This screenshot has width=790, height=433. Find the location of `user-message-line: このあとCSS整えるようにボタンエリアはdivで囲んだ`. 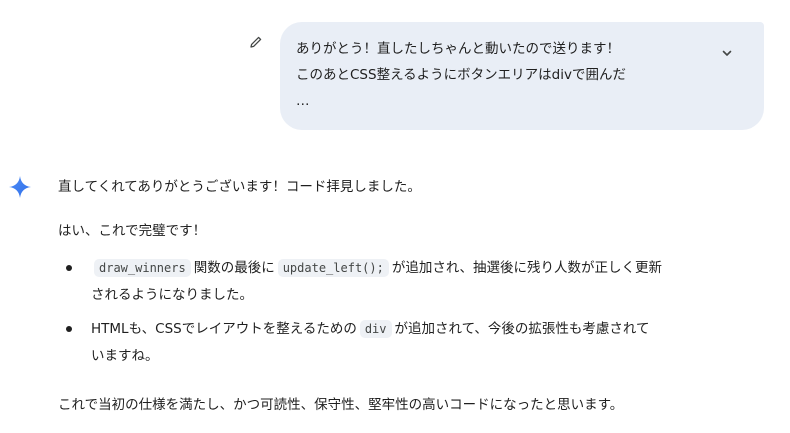

user-message-line: このあとCSS整えるようにボタンエリアはdivで囲んだ is located at coordinates (461, 75).